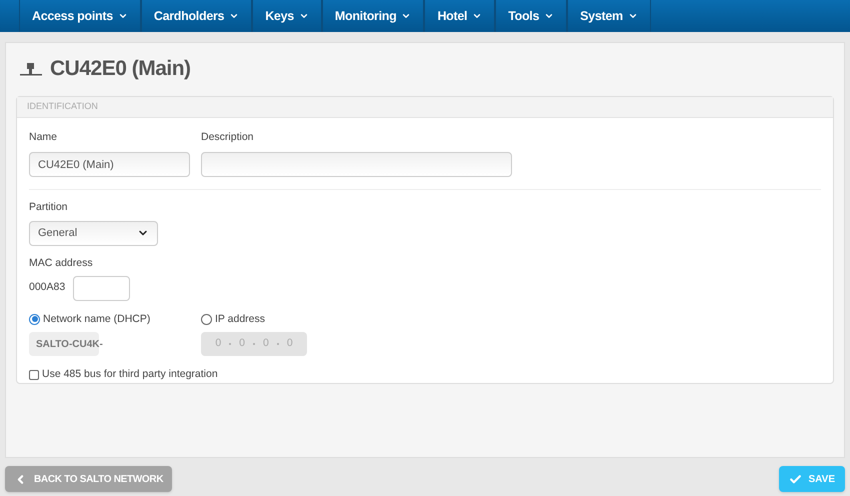 This screenshot has width=850, height=496. What do you see at coordinates (96, 319) in the screenshot?
I see `radio-label: Network name (DHCP)` at bounding box center [96, 319].